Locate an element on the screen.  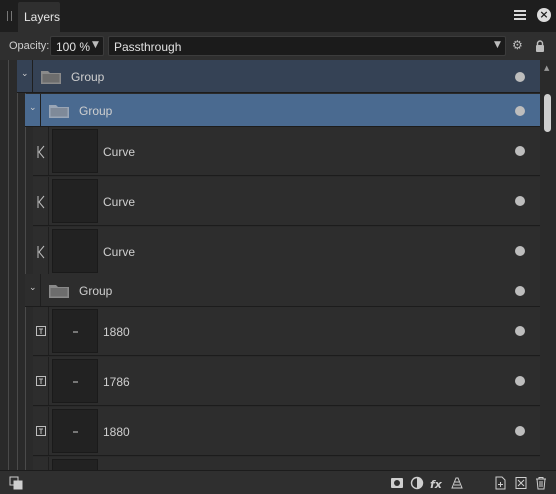
add-group-icon is located at coordinates (521, 483).